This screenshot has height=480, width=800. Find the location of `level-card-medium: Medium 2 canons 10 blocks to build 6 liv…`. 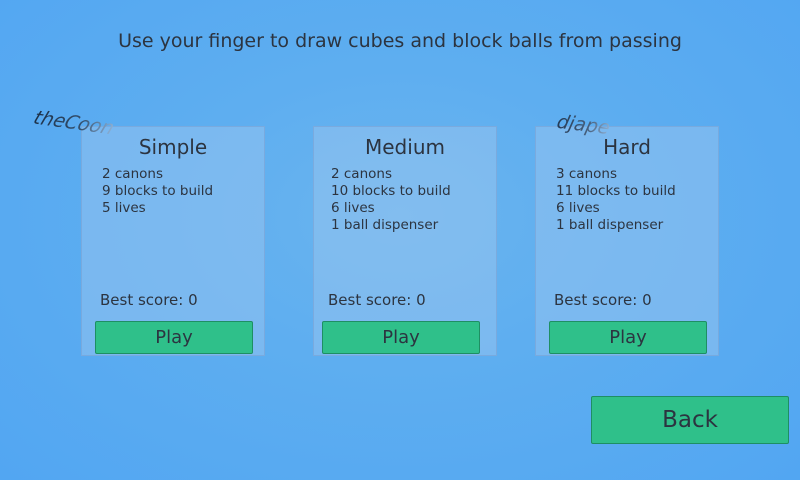

level-card-medium: Medium 2 canons 10 blocks to build 6 liv… is located at coordinates (405, 241).